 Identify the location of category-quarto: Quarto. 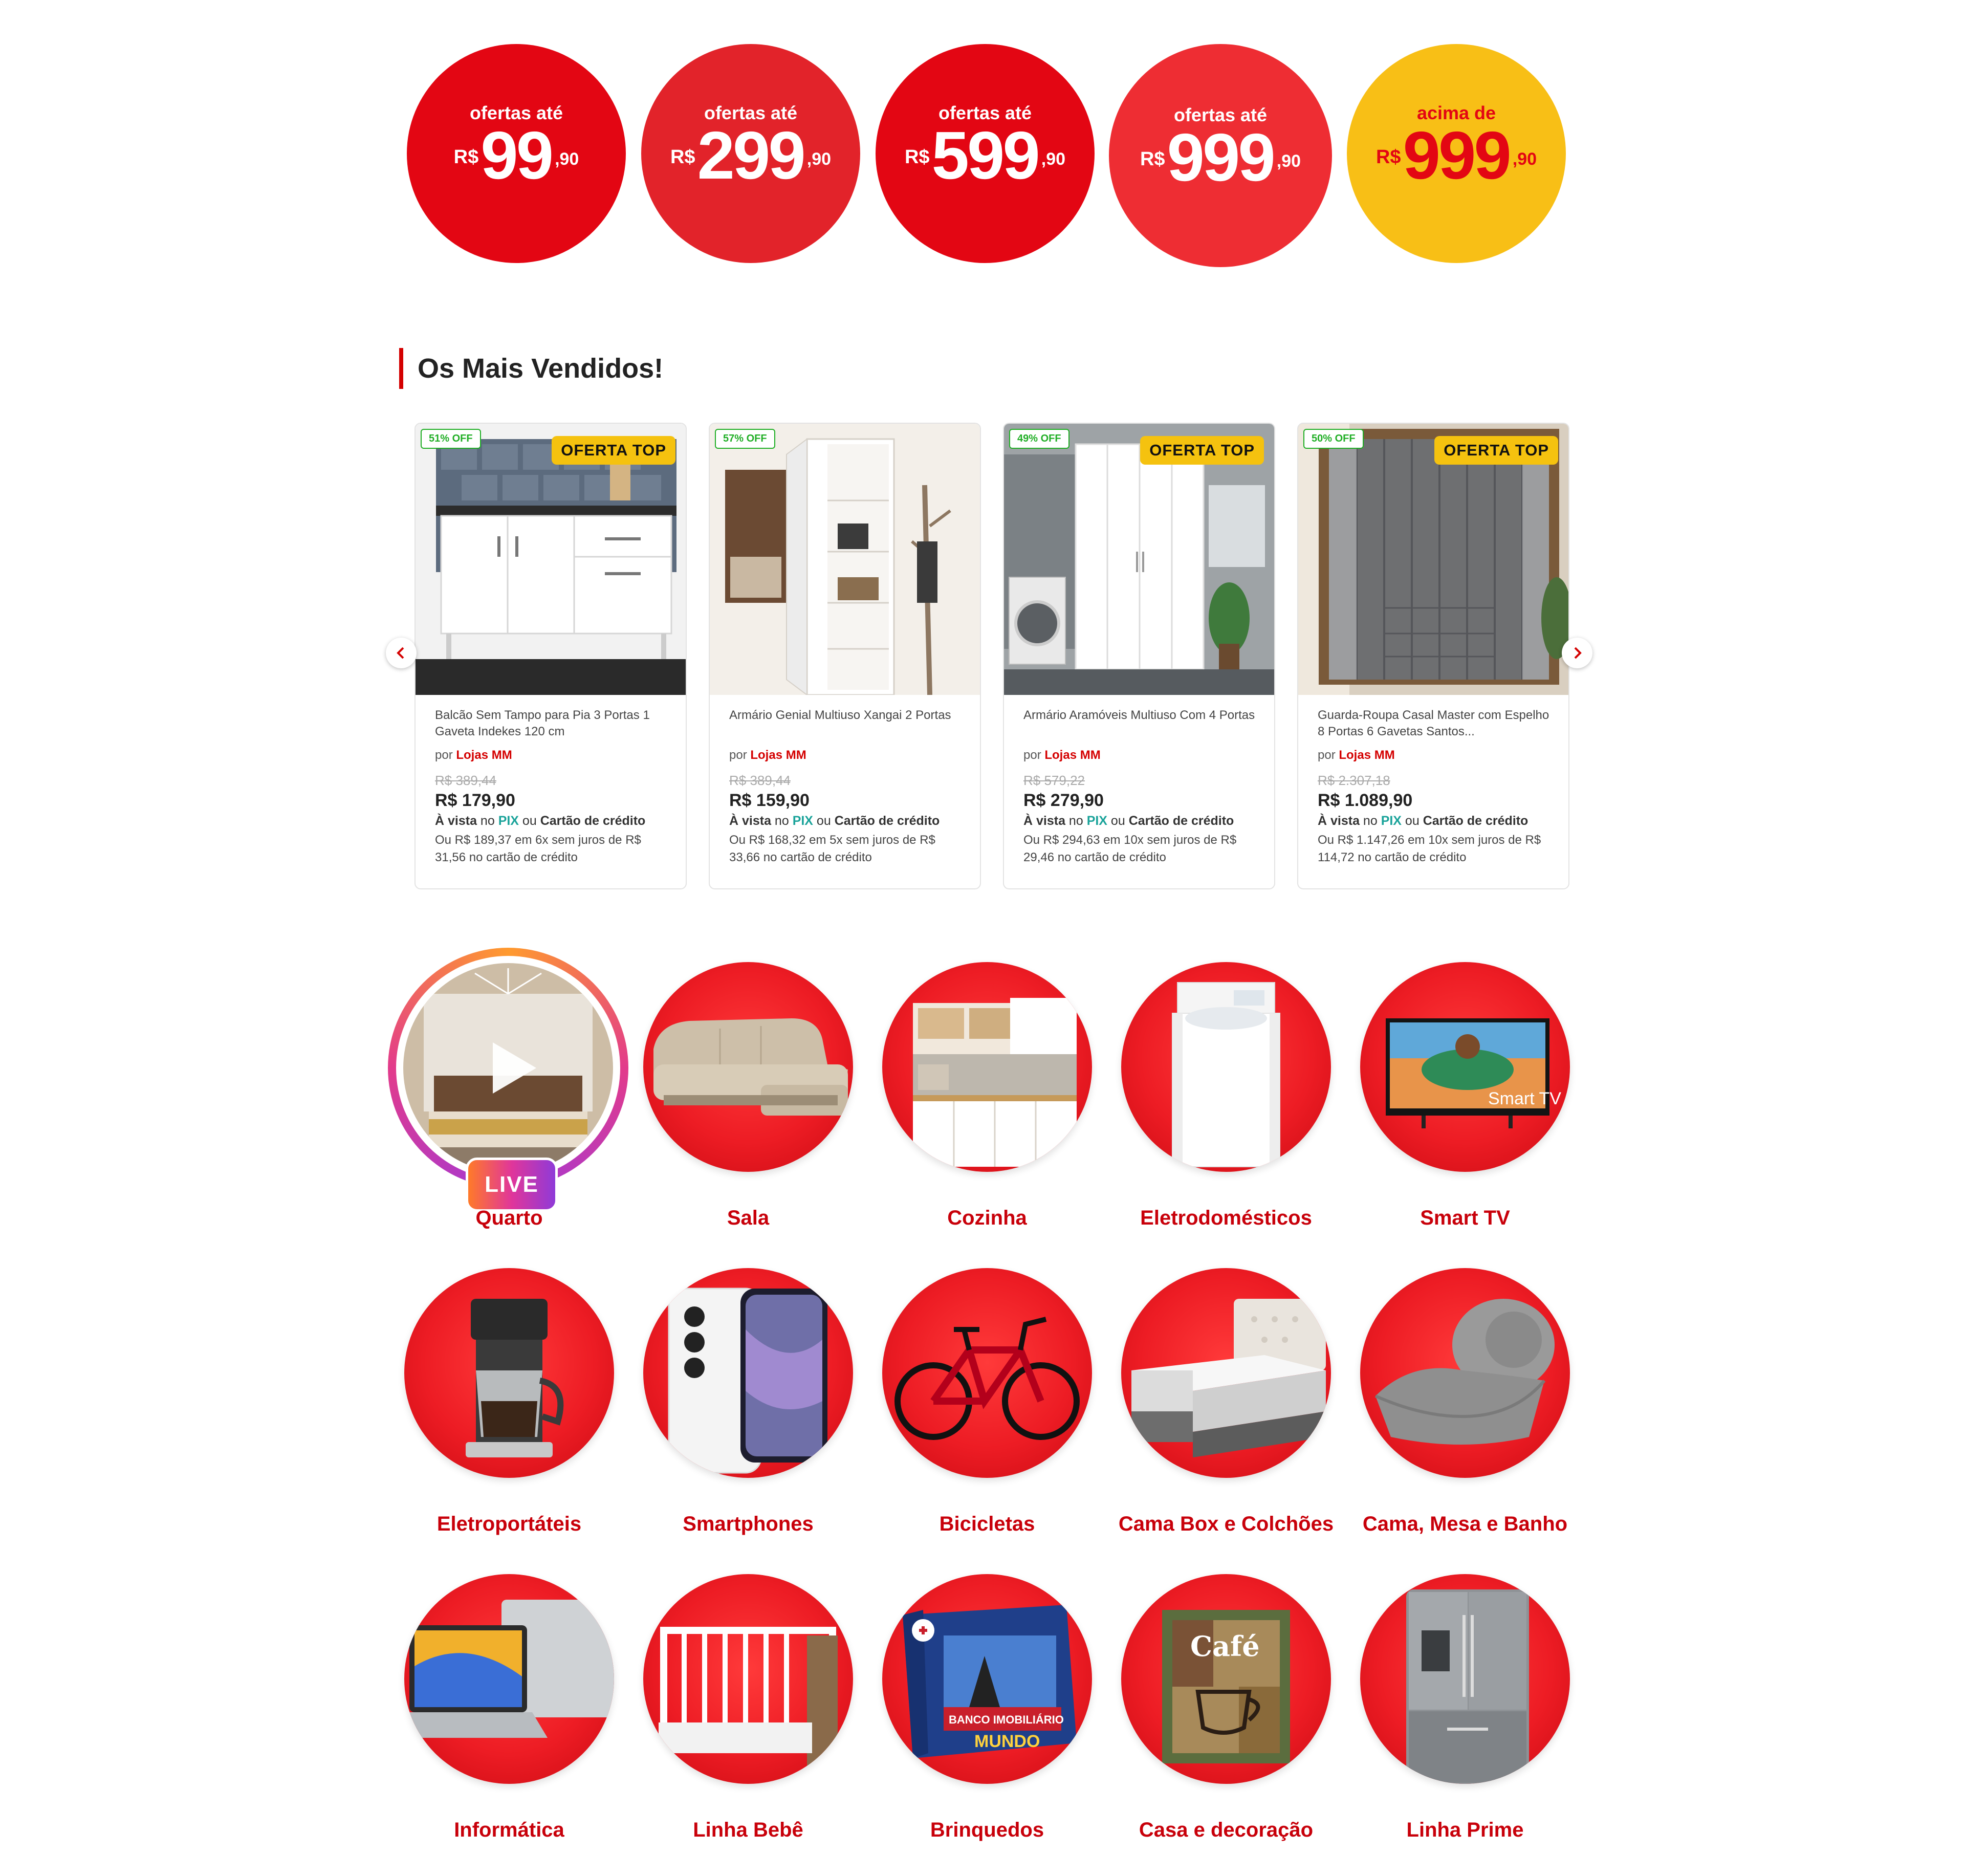
(504, 1105).